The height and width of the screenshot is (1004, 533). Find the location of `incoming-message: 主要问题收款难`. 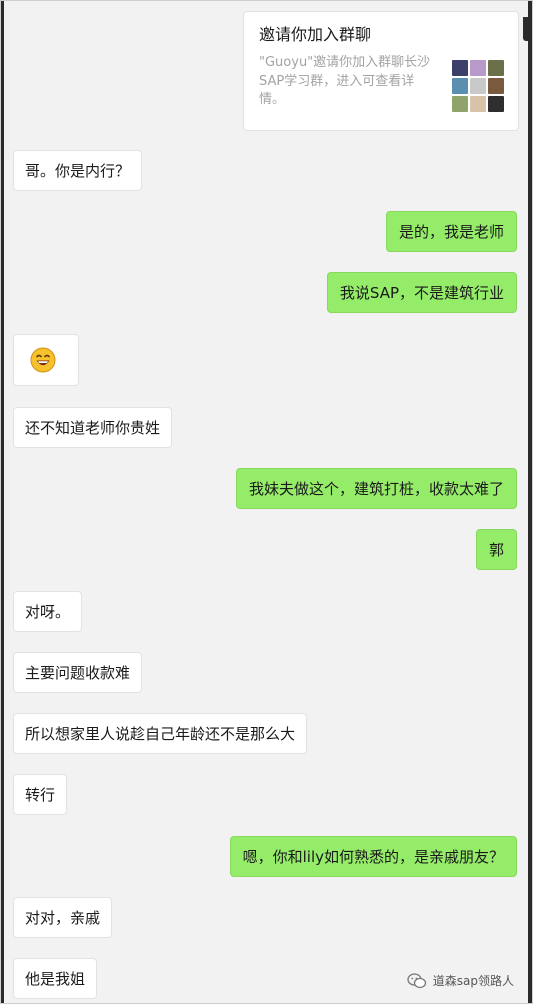

incoming-message: 主要问题收款难 is located at coordinates (78, 672).